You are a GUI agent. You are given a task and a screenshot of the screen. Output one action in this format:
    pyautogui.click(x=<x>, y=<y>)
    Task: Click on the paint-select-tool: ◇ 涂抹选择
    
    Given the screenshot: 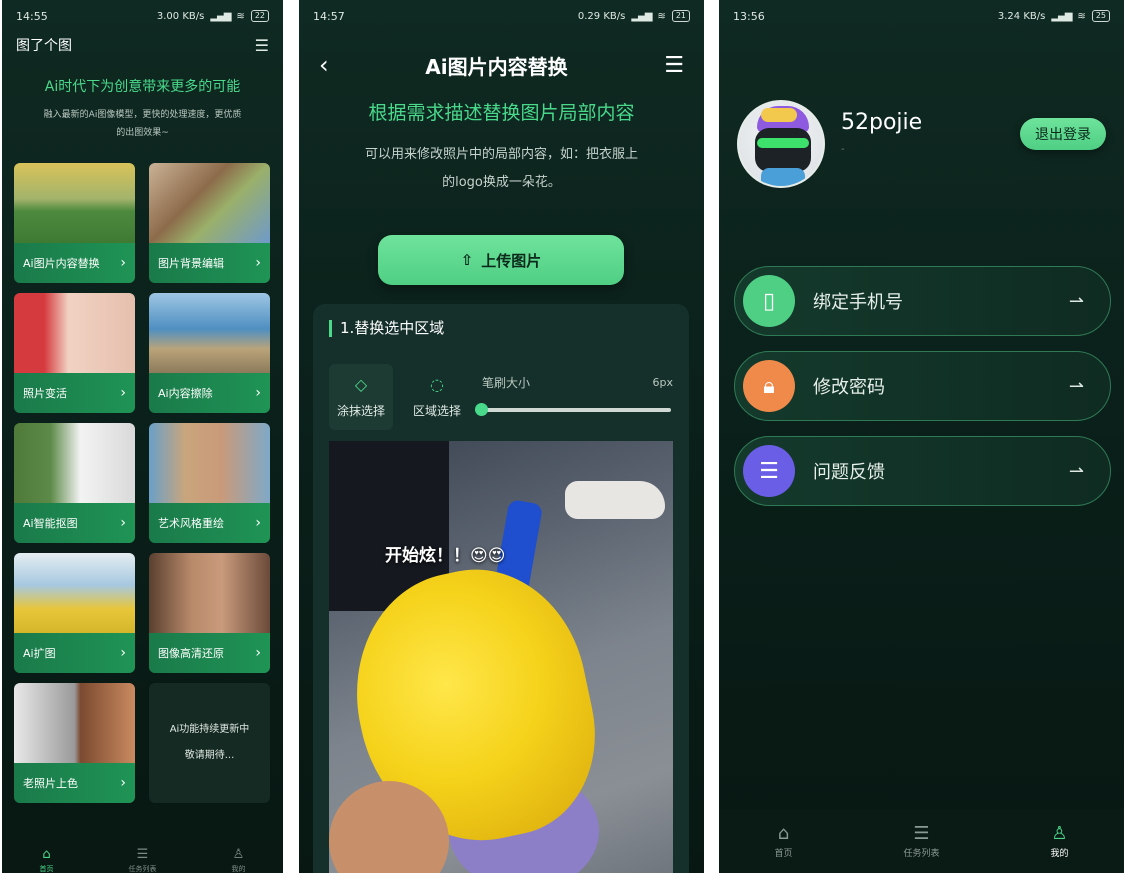 What is the action you would take?
    pyautogui.click(x=361, y=397)
    